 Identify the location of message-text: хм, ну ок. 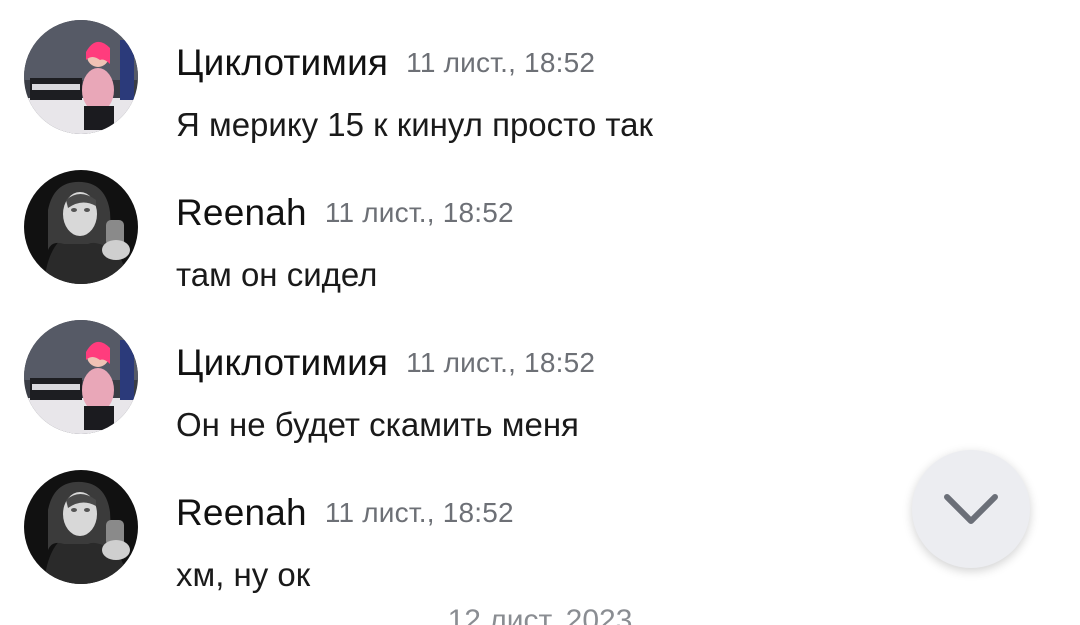
(243, 574).